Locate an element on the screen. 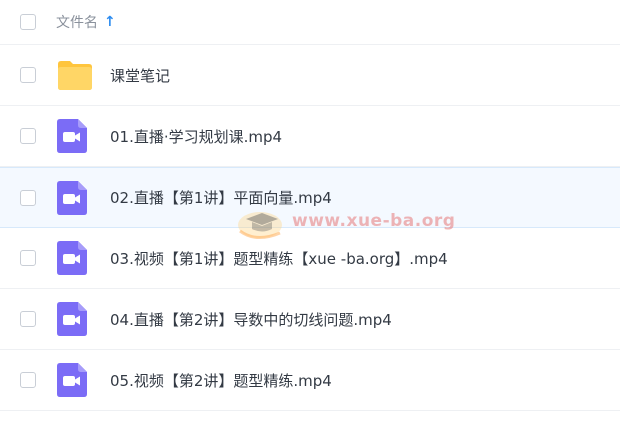 The width and height of the screenshot is (620, 422). list-item: 02.直播【第1讲】平面向量.mp4 is located at coordinates (310, 197).